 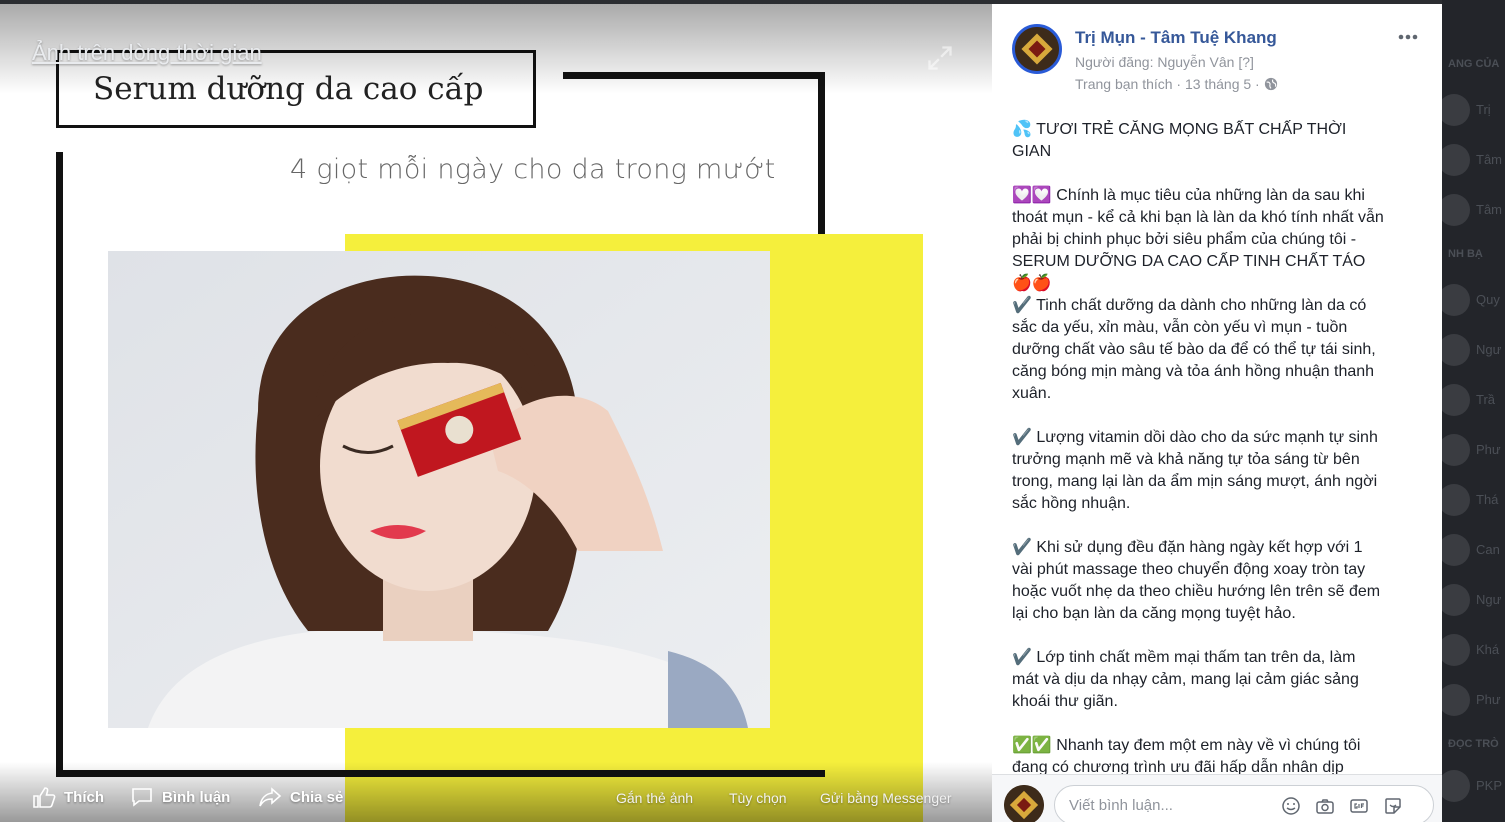 I want to click on sticker-icon, so click(x=1393, y=806).